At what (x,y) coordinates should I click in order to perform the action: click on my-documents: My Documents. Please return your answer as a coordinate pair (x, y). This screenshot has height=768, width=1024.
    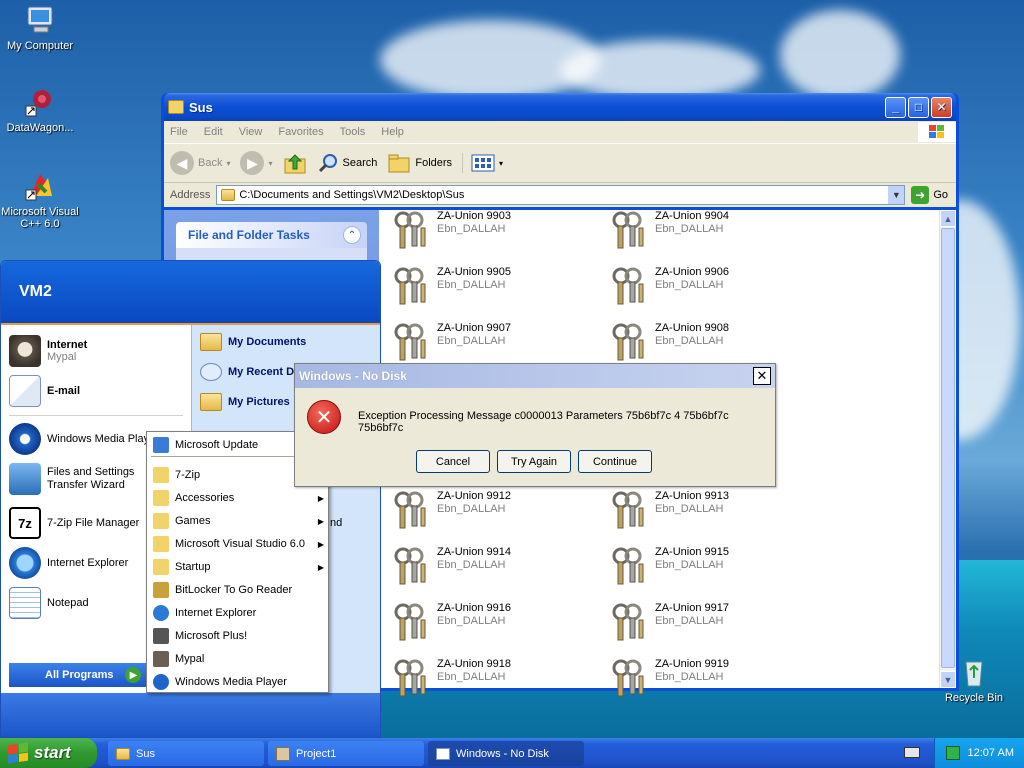
    Looking at the image, I should click on (253, 342).